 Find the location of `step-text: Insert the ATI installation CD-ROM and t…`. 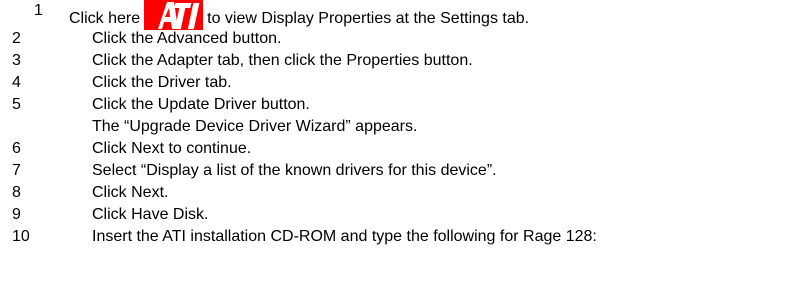

step-text: Insert the ATI installation CD-ROM and t… is located at coordinates (344, 236).